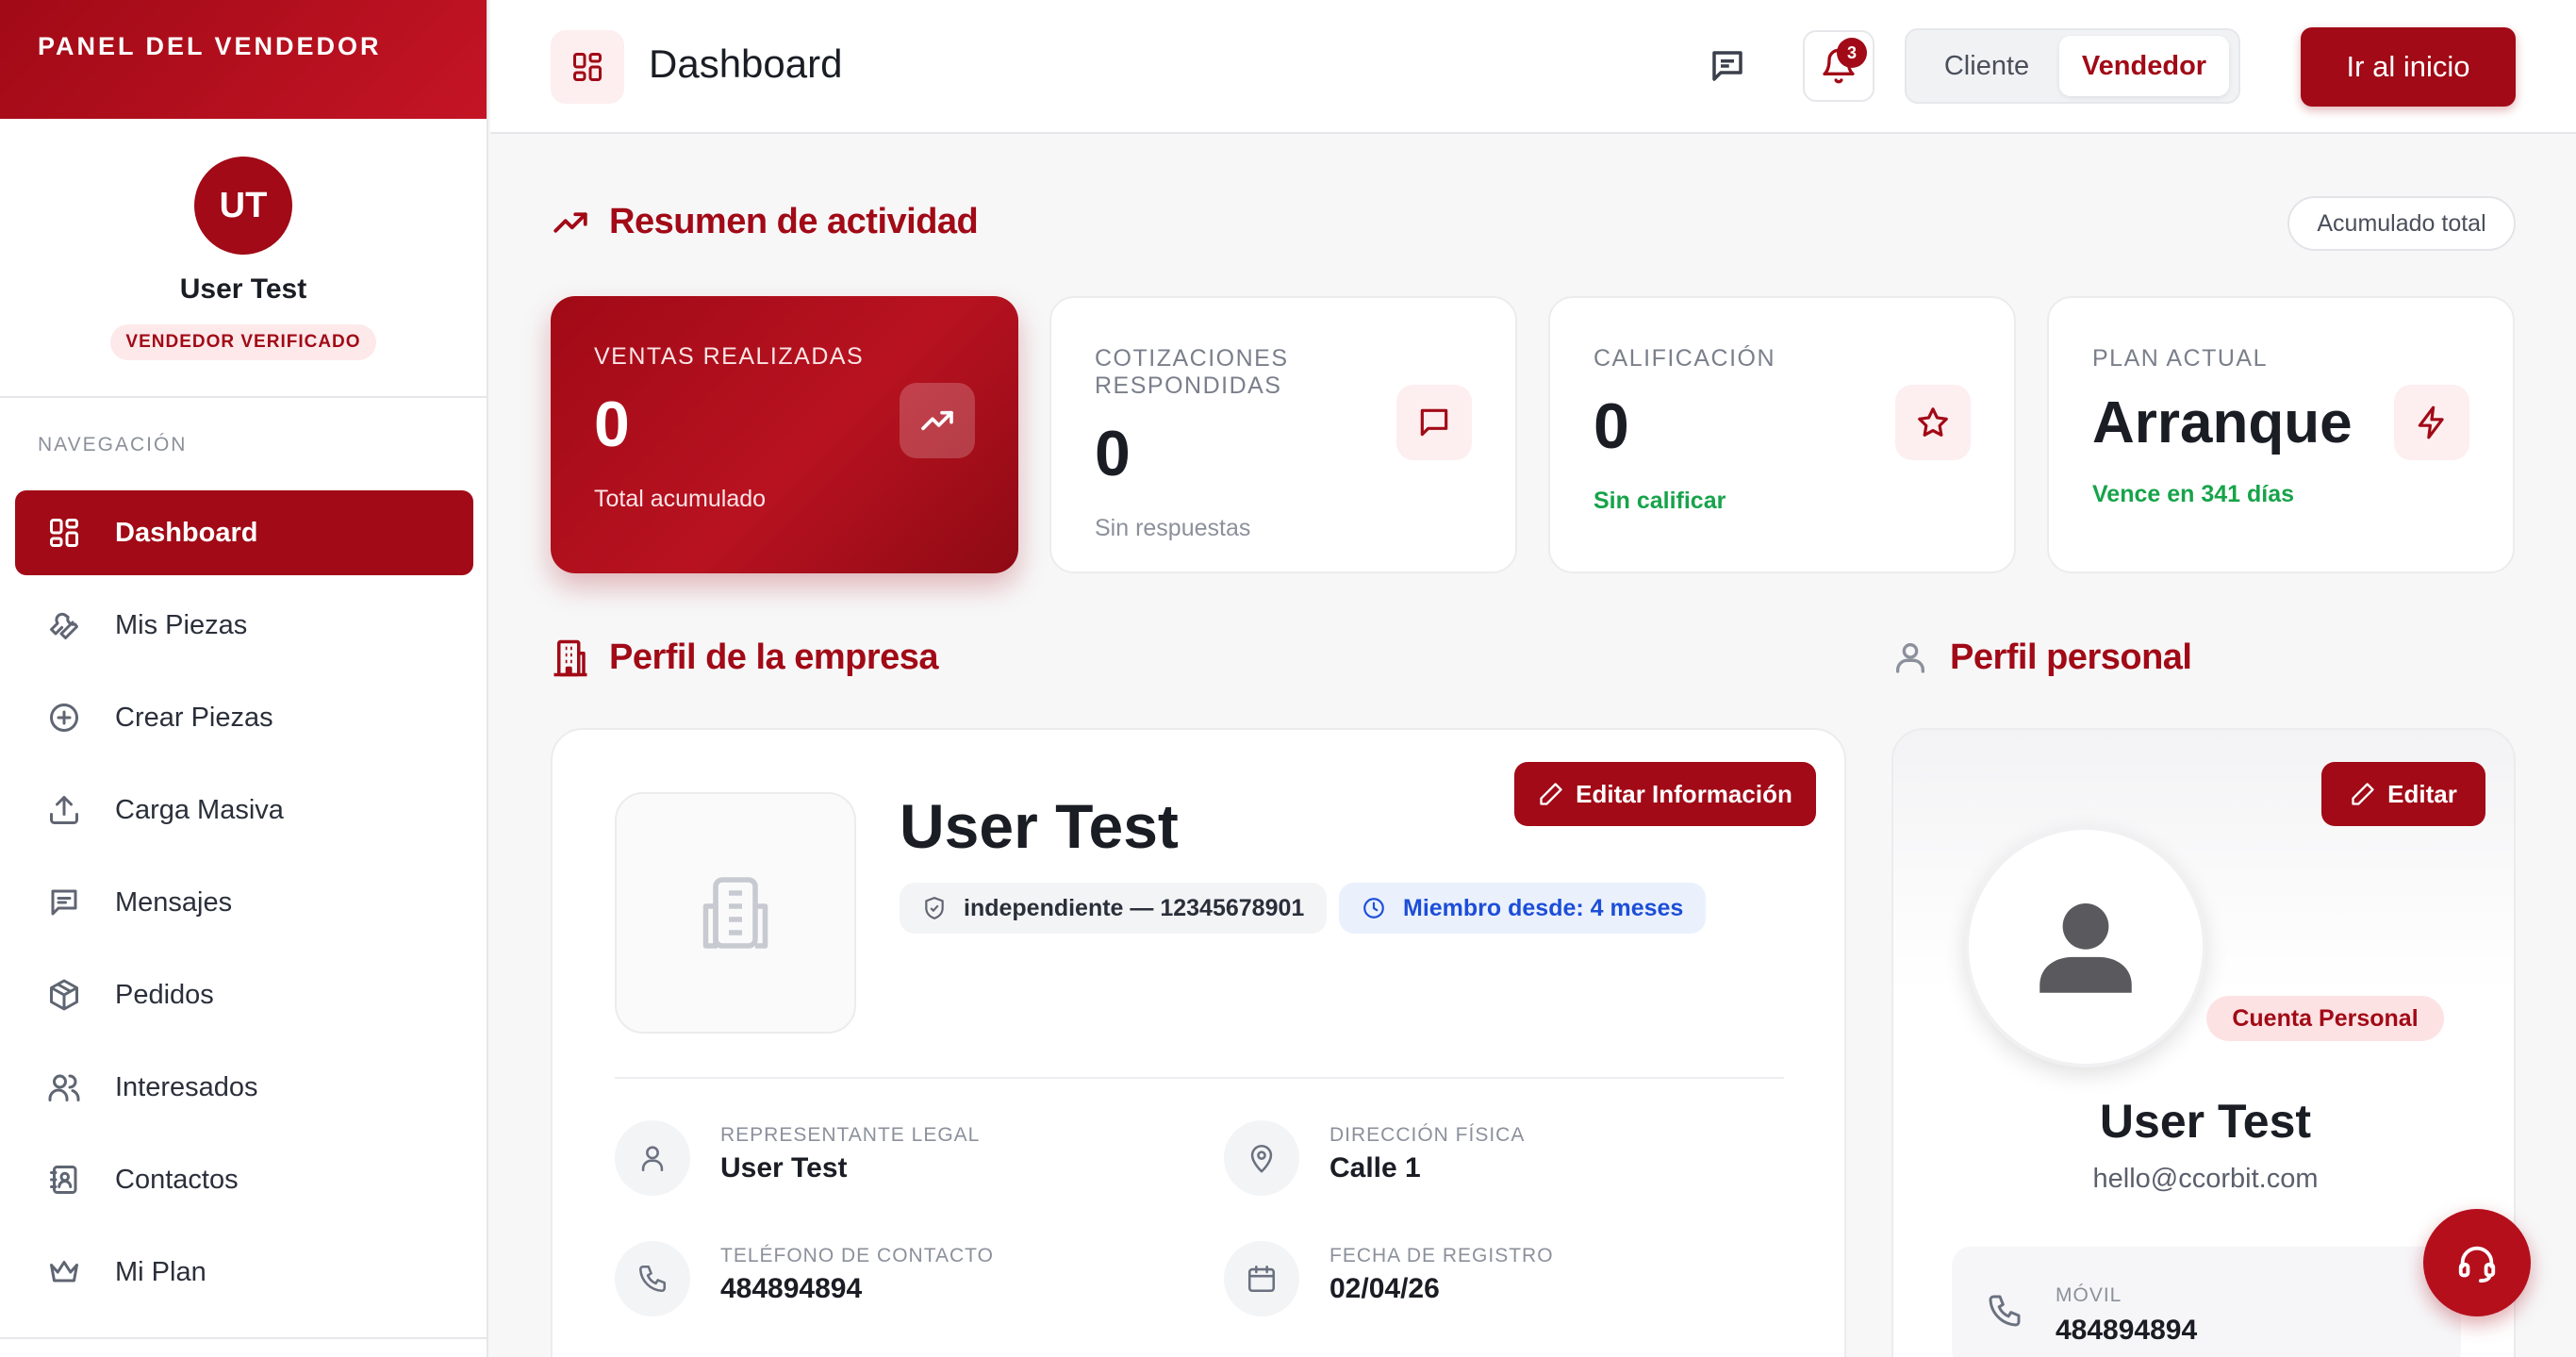 The height and width of the screenshot is (1357, 2576). What do you see at coordinates (2205, 1121) in the screenshot?
I see `personal-name: User Test` at bounding box center [2205, 1121].